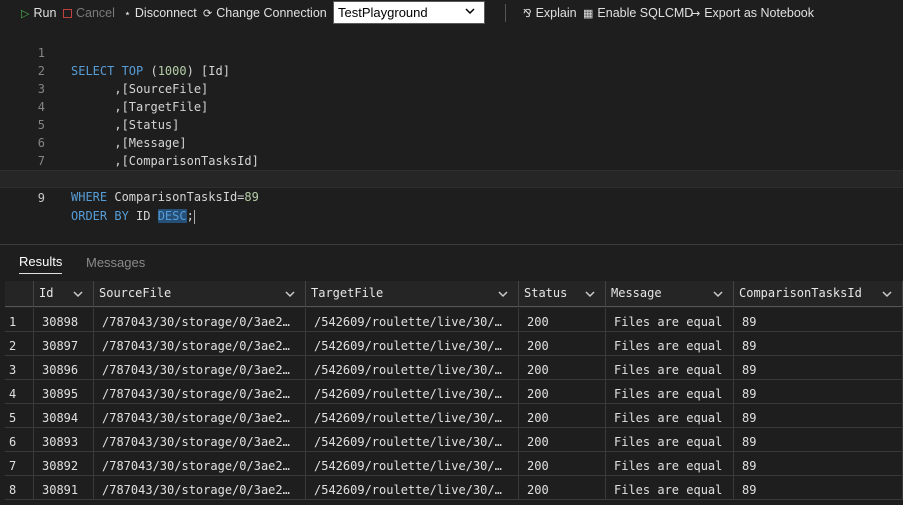  I want to click on tab-messages: Messages, so click(115, 264).